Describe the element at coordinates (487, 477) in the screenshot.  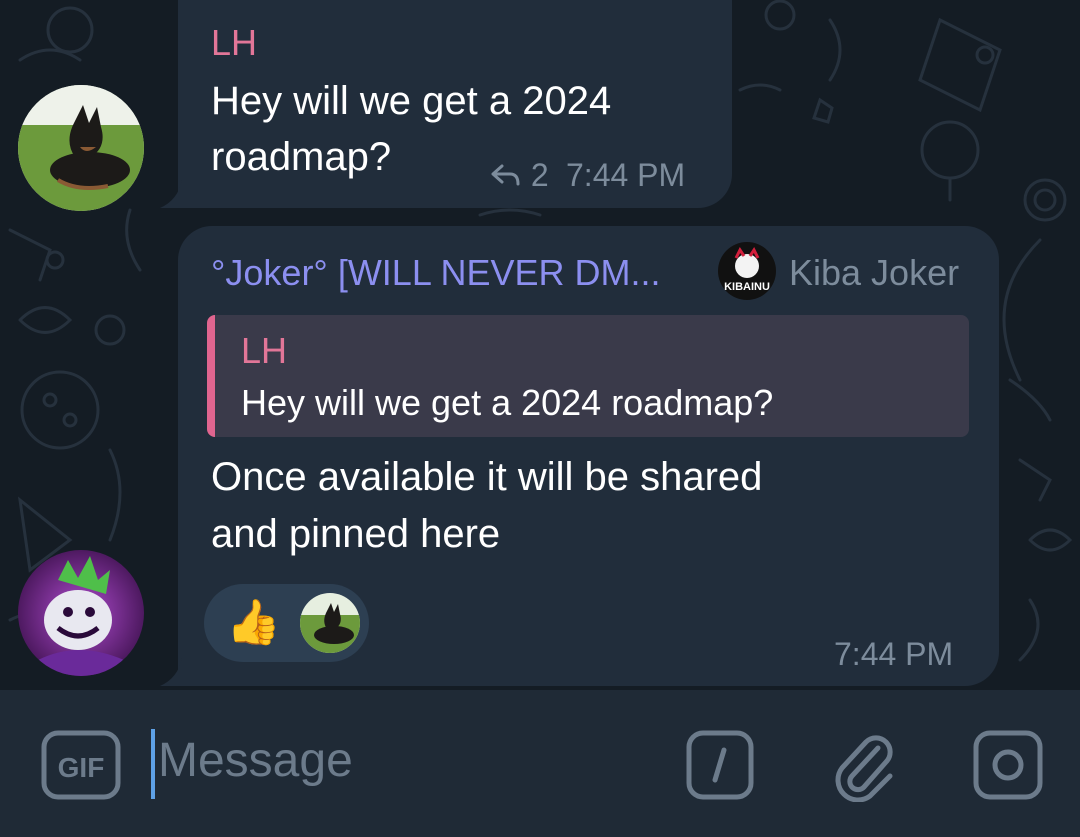
I see `message-text-line-1: Once available it will be shared` at that location.